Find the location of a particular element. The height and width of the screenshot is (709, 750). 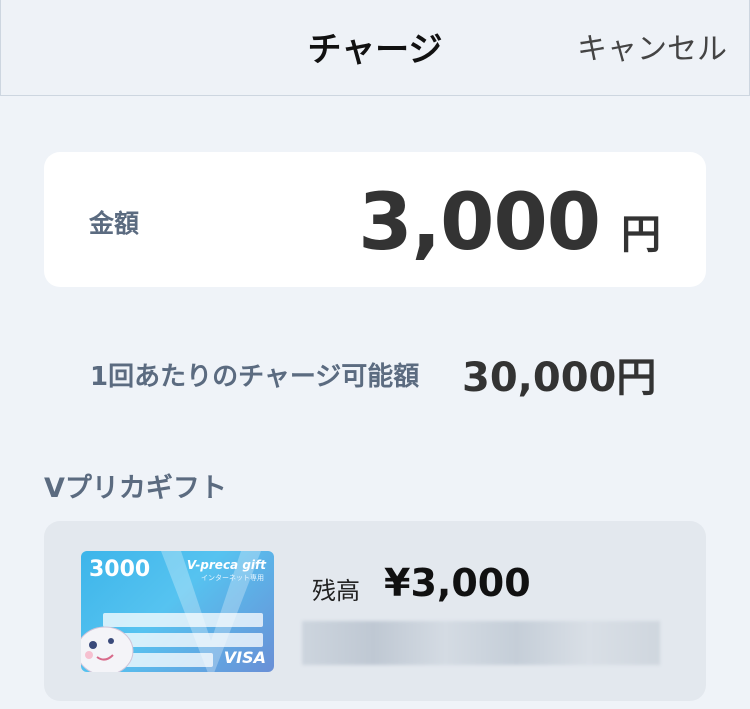

limit-value: 30,000円 is located at coordinates (559, 378).